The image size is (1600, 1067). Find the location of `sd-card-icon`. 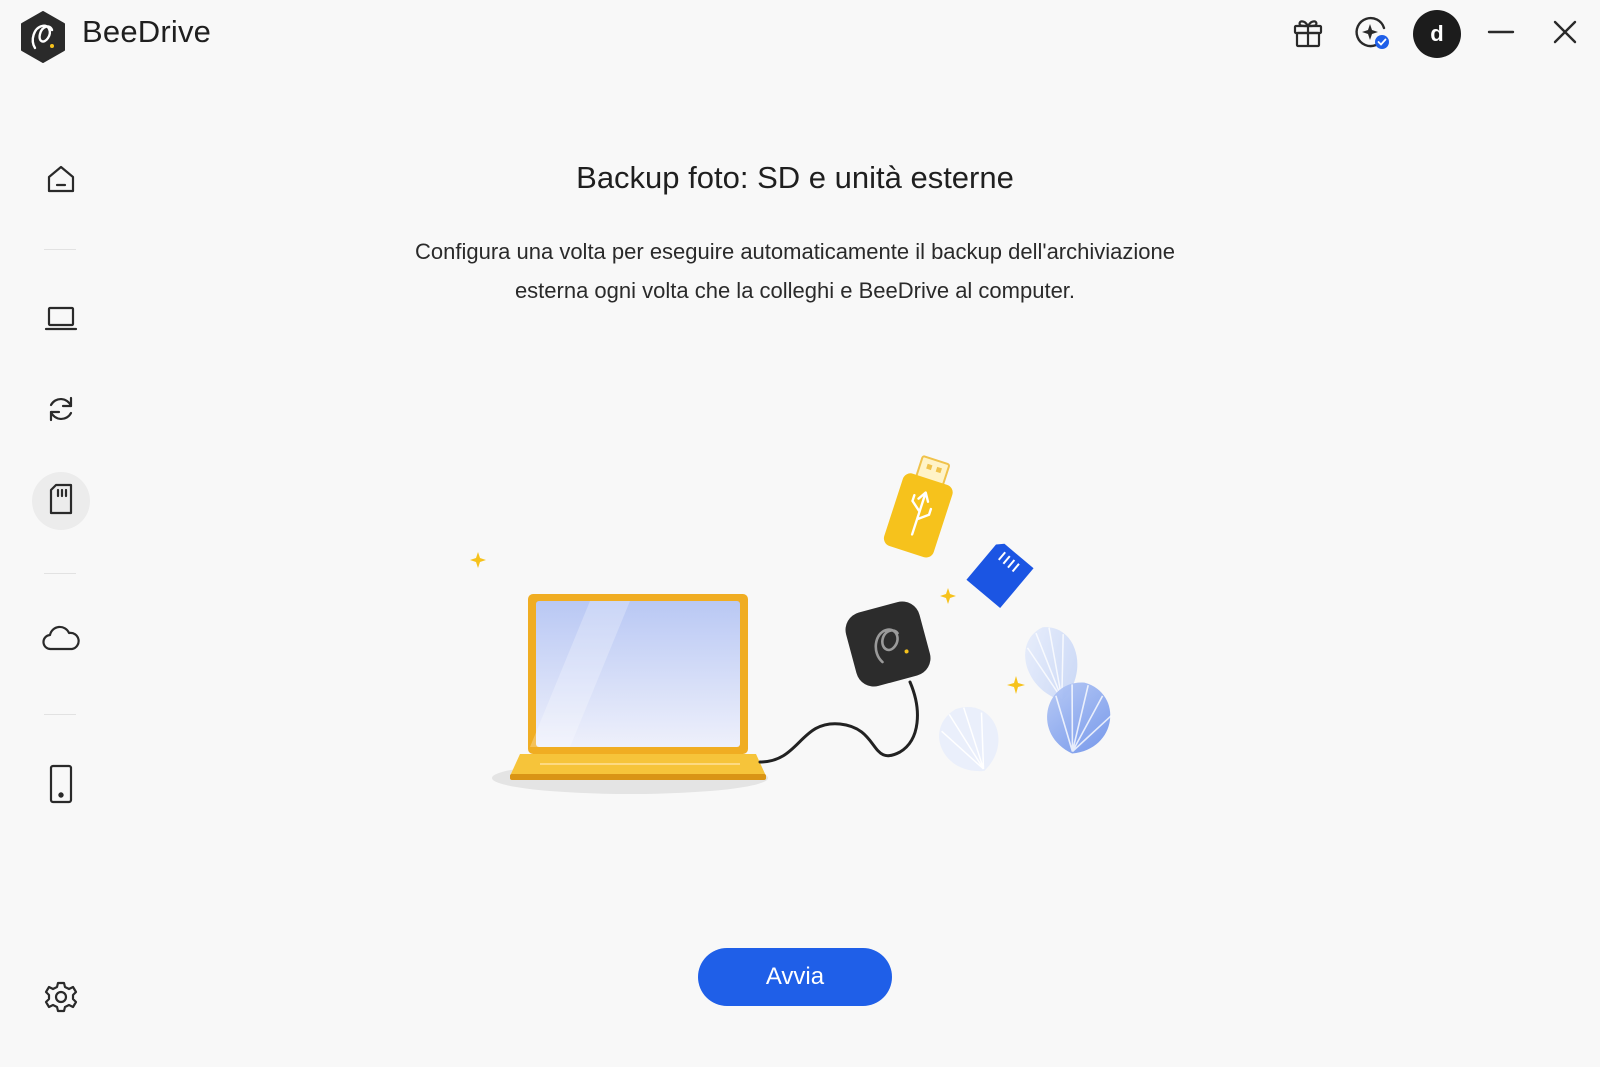

sd-card-icon is located at coordinates (61, 501).